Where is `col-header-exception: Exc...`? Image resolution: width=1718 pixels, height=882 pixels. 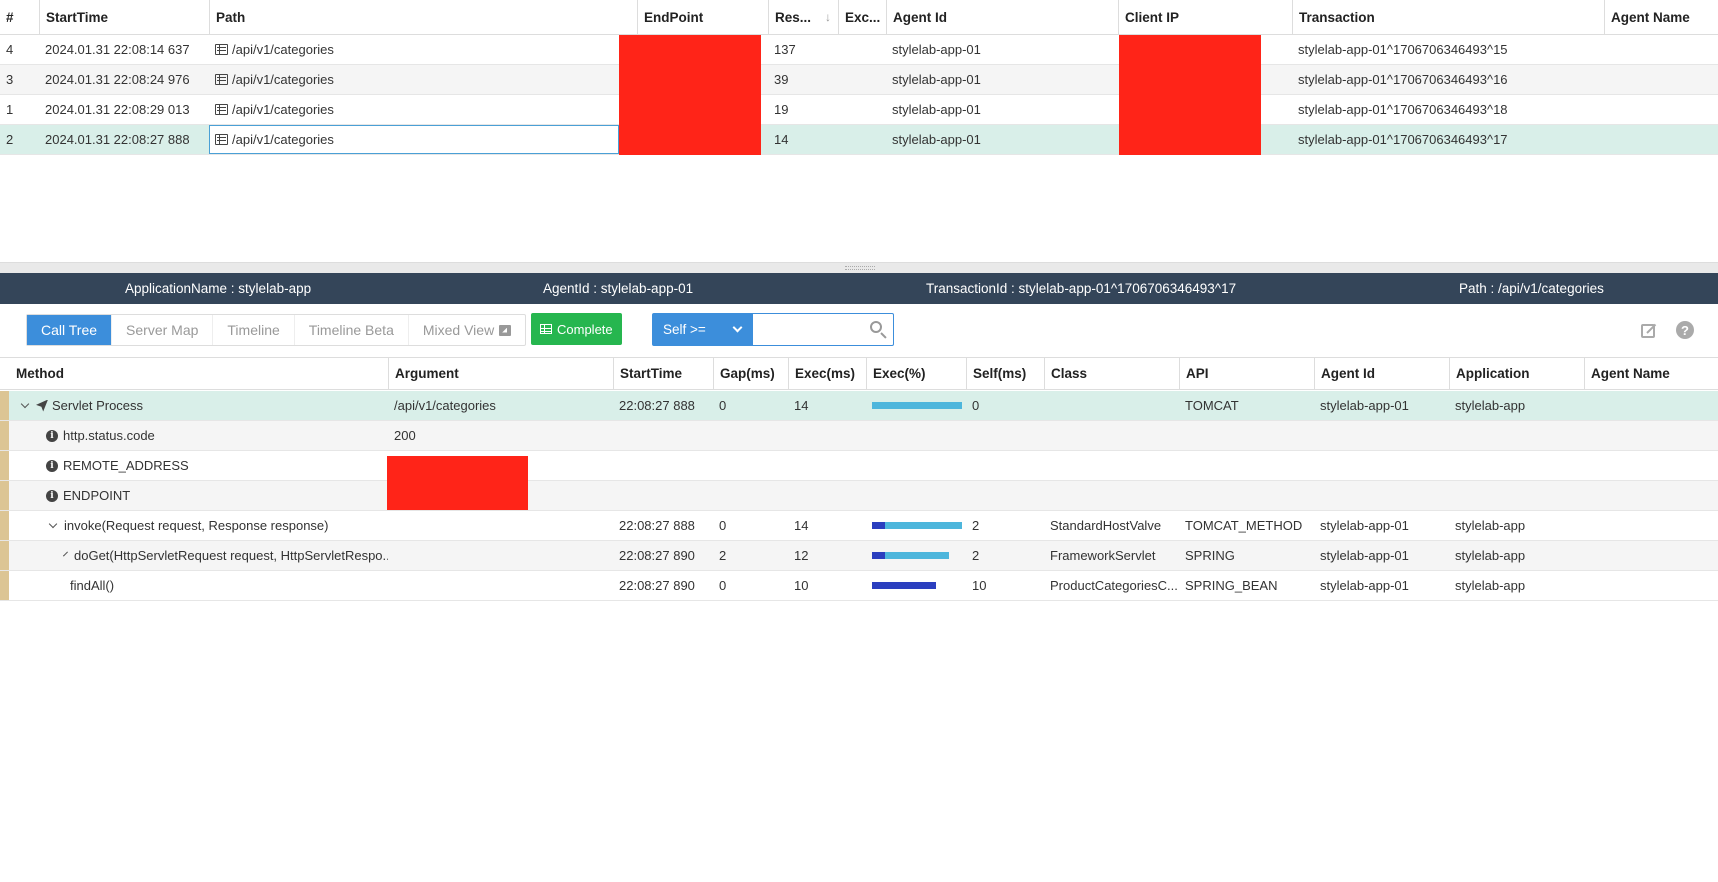
col-header-exception: Exc... is located at coordinates (862, 17).